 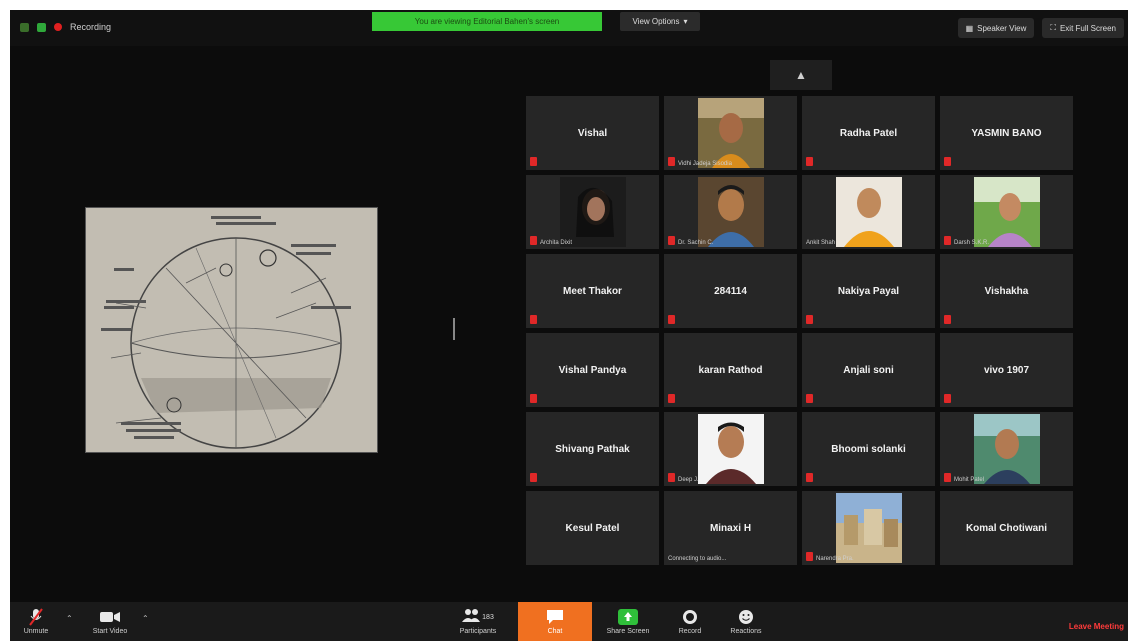 What do you see at coordinates (835, 559) in the screenshot?
I see `participant-name: Narendra Pra.` at bounding box center [835, 559].